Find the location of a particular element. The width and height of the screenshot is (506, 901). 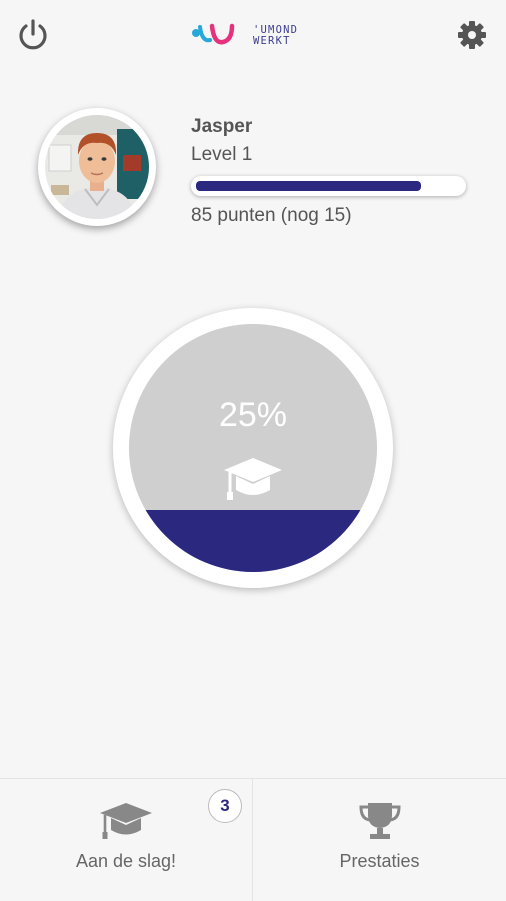

user-level: Level 1 is located at coordinates (222, 154).